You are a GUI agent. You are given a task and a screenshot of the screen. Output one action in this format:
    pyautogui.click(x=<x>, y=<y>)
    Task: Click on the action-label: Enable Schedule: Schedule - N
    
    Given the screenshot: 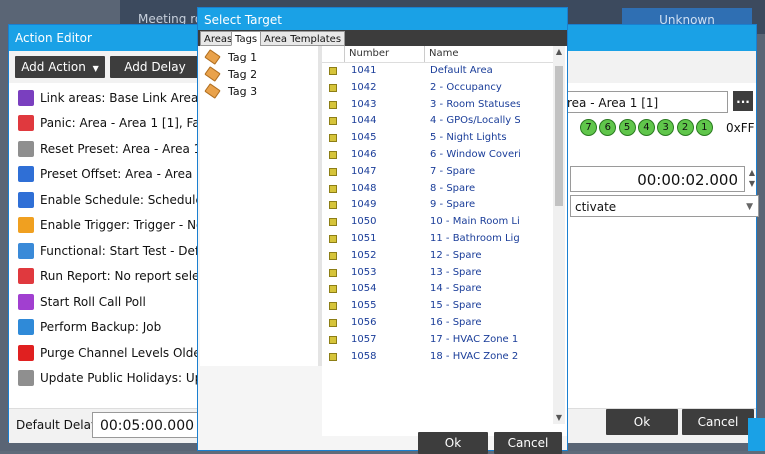 What is the action you would take?
    pyautogui.click(x=119, y=199)
    